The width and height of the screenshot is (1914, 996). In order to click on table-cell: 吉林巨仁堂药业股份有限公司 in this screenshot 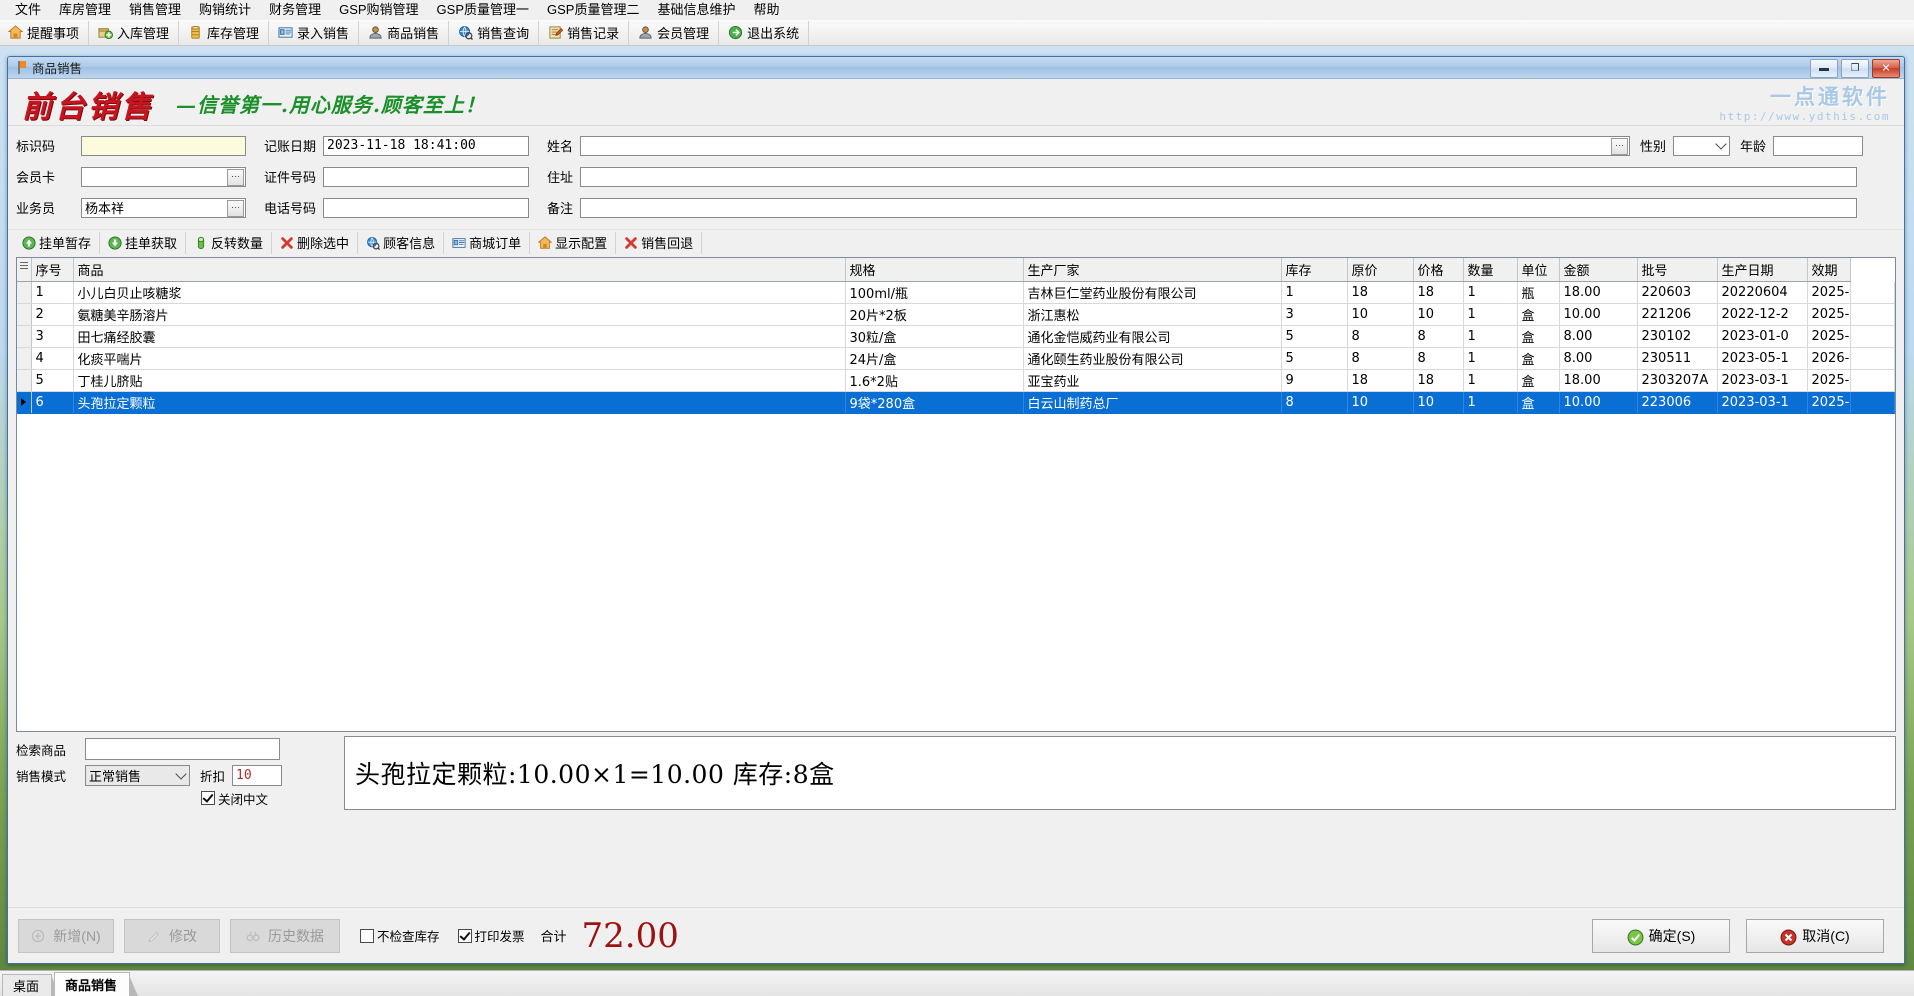, I will do `click(1152, 292)`.